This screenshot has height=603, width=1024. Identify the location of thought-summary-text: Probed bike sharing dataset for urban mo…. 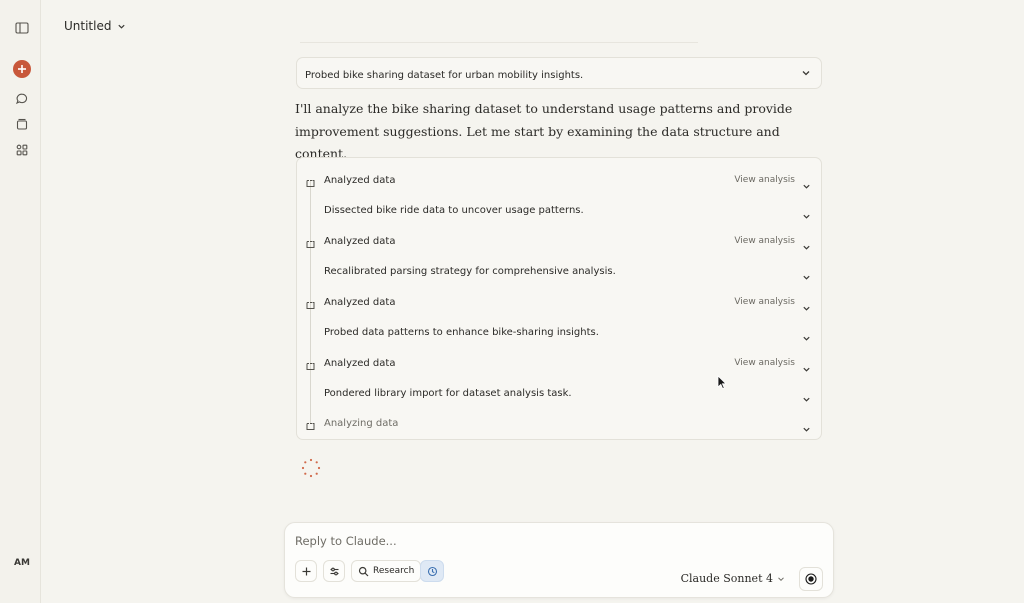
(444, 75).